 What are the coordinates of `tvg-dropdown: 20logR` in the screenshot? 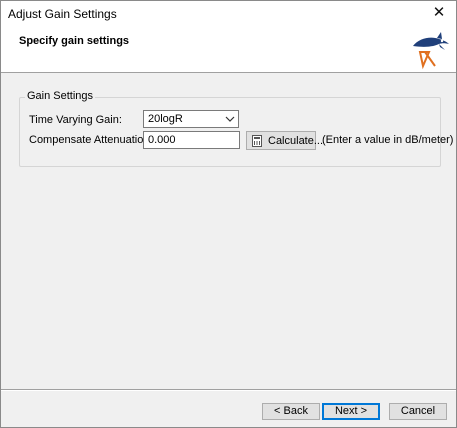 It's located at (191, 119).